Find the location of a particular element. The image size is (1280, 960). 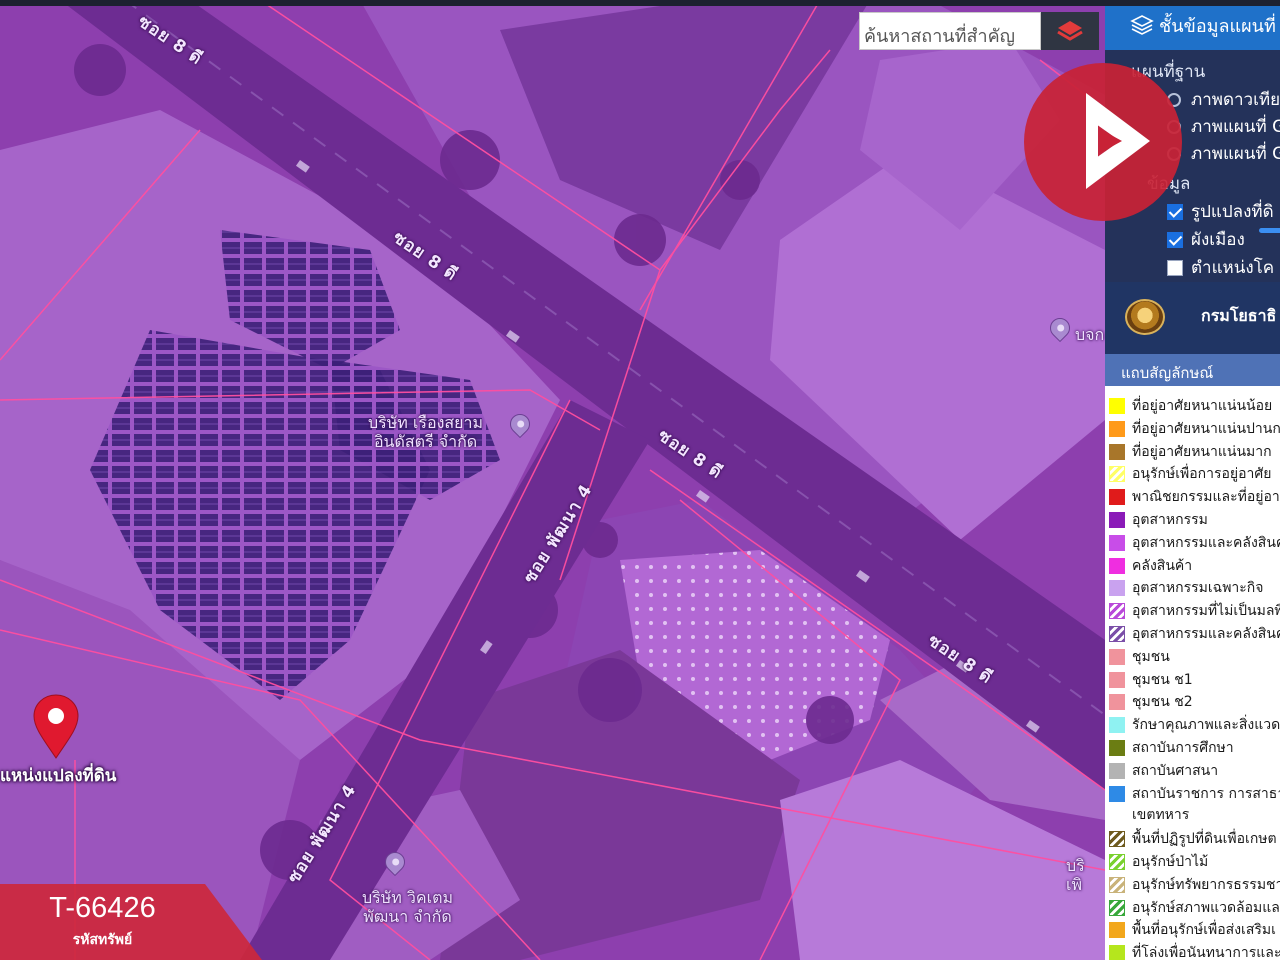

legend-item: สถาบันศาสนา is located at coordinates (1163, 771).